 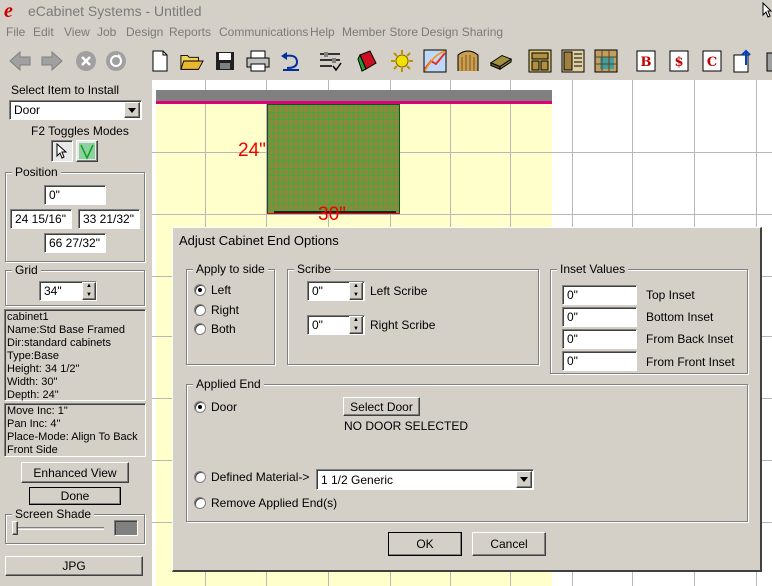 I want to click on cabinet-plan, so click(x=333, y=159).